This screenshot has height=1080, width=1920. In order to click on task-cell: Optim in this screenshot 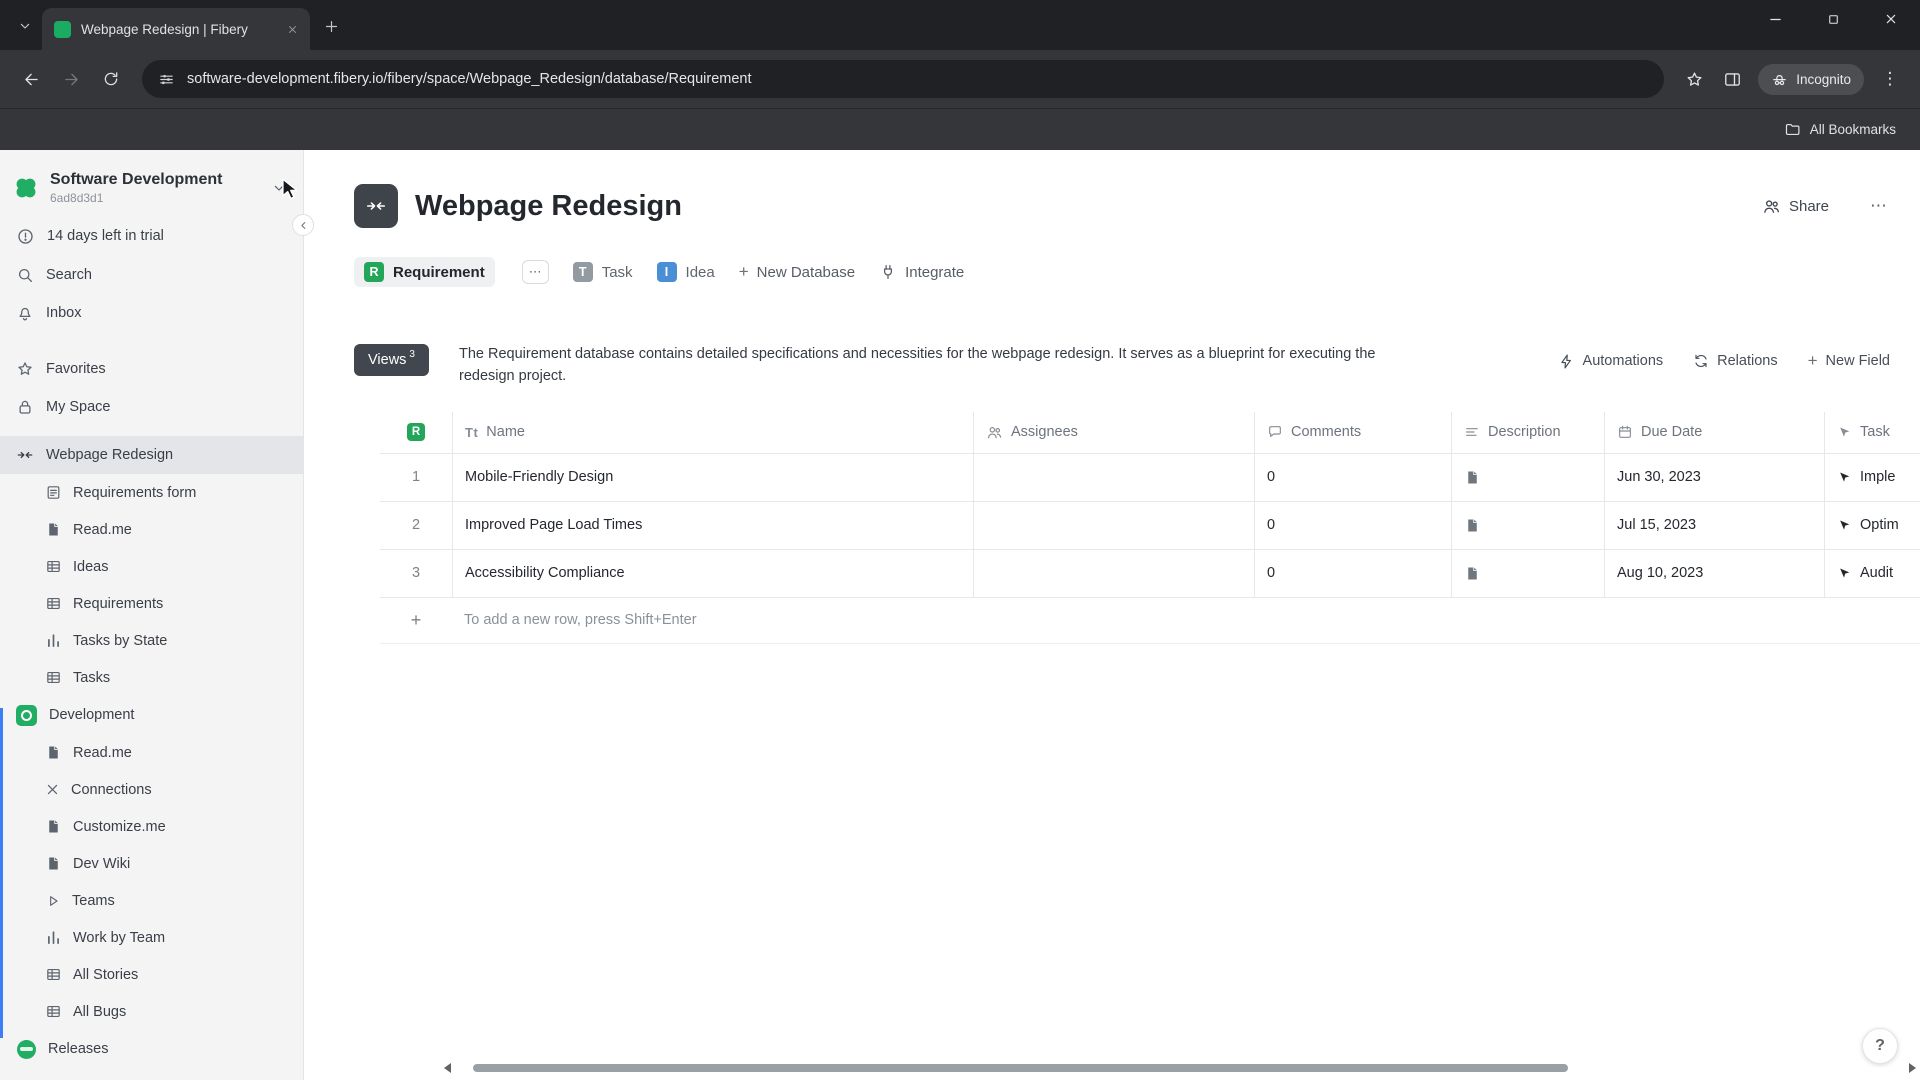, I will do `click(1872, 525)`.